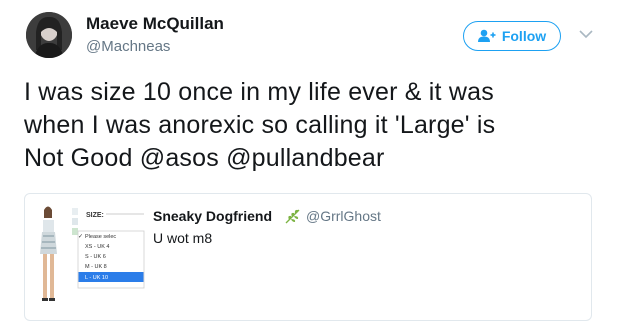 The width and height of the screenshot is (620, 334). Describe the element at coordinates (155, 24) in the screenshot. I see `author-display-name: Maeve McQuillan` at that location.